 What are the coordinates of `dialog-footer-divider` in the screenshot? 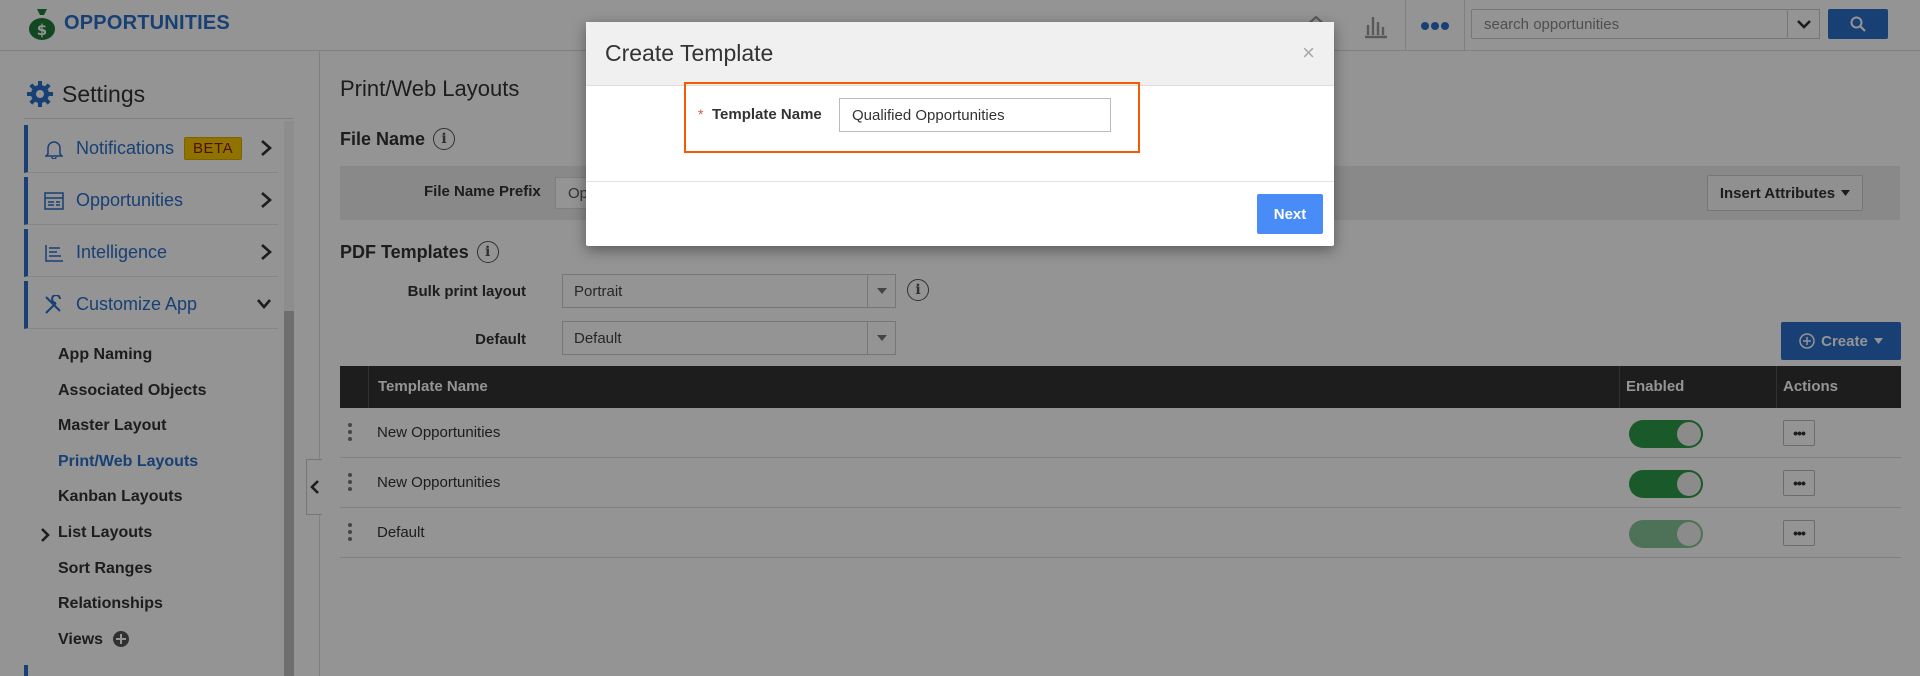 It's located at (960, 181).